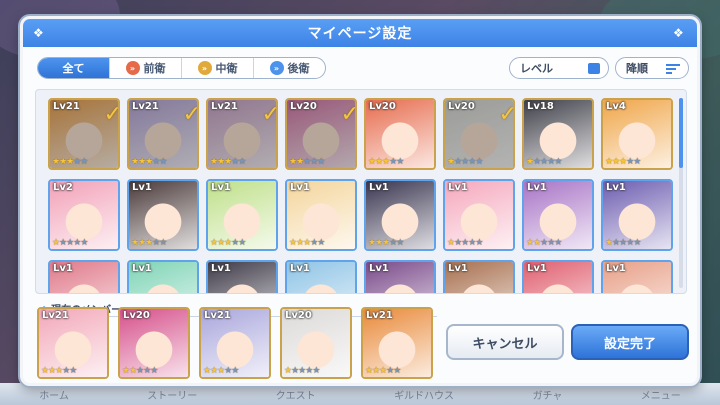 This screenshot has height=405, width=720. I want to click on bottom-nav-item: ホーム, so click(54, 394).